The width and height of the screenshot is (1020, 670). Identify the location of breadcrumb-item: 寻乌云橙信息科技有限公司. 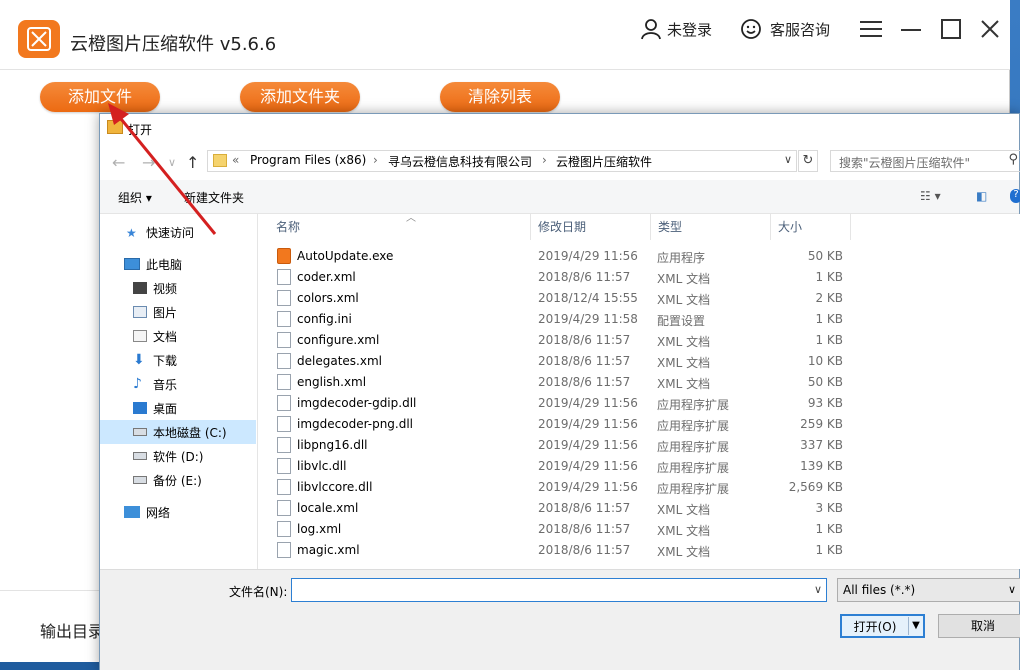
(460, 161).